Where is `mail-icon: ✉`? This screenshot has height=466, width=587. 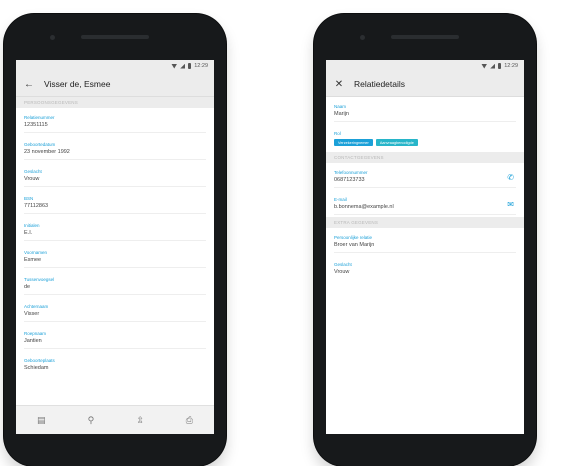 mail-icon: ✉ is located at coordinates (510, 204).